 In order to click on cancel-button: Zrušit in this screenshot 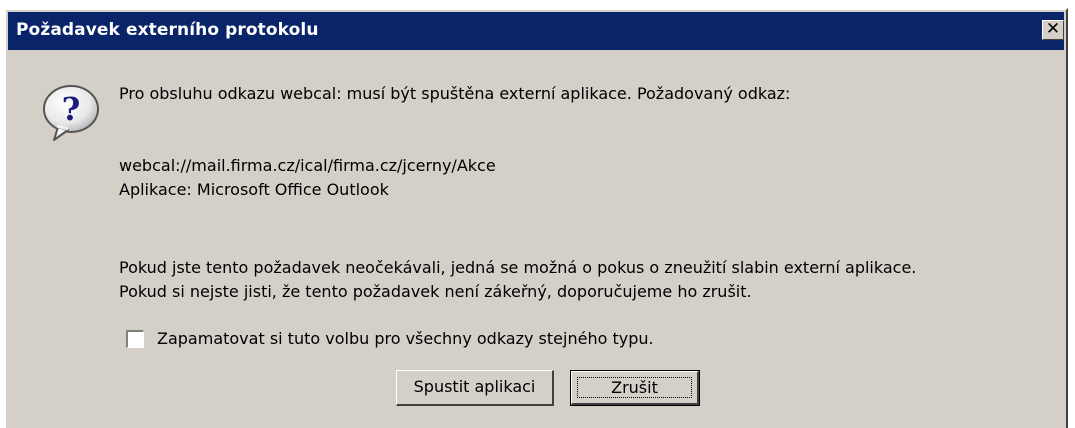, I will do `click(635, 388)`.